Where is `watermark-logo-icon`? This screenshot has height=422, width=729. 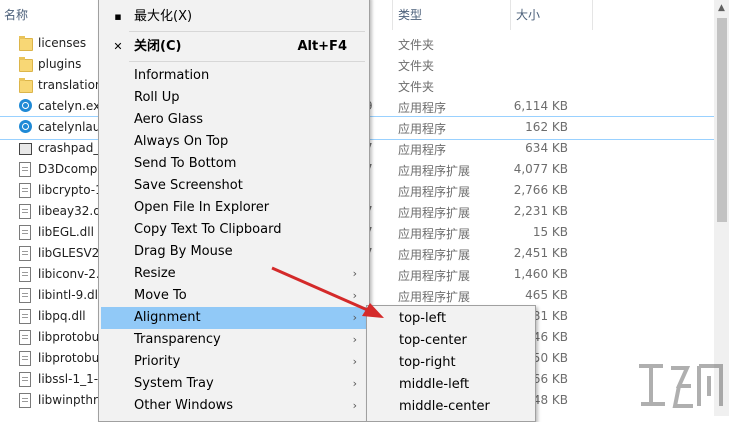
watermark-logo-icon is located at coordinates (681, 386).